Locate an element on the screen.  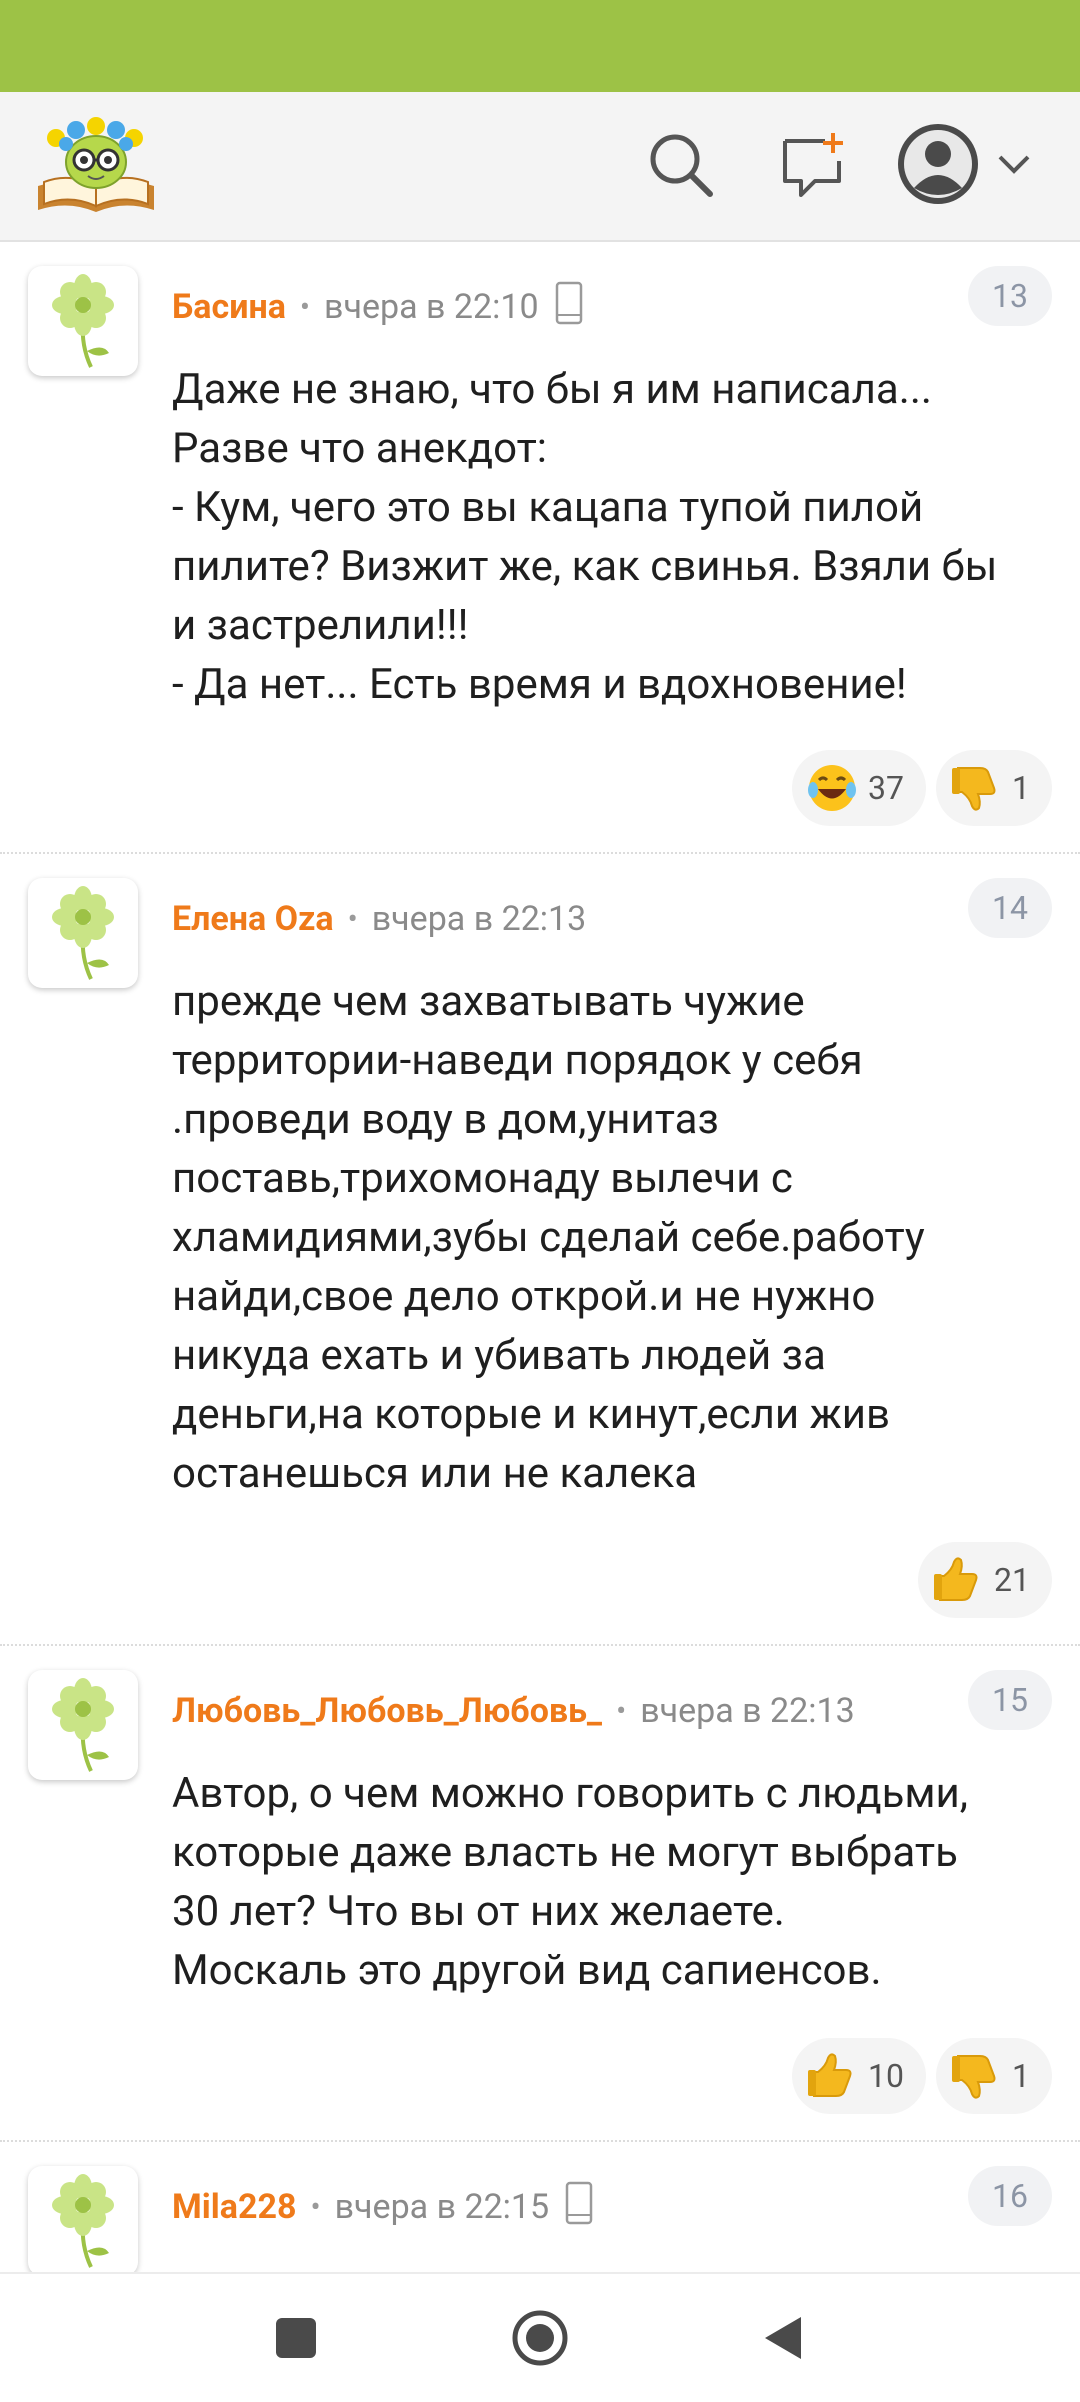
comment-line: Разве что анекдот: is located at coordinates (359, 448).